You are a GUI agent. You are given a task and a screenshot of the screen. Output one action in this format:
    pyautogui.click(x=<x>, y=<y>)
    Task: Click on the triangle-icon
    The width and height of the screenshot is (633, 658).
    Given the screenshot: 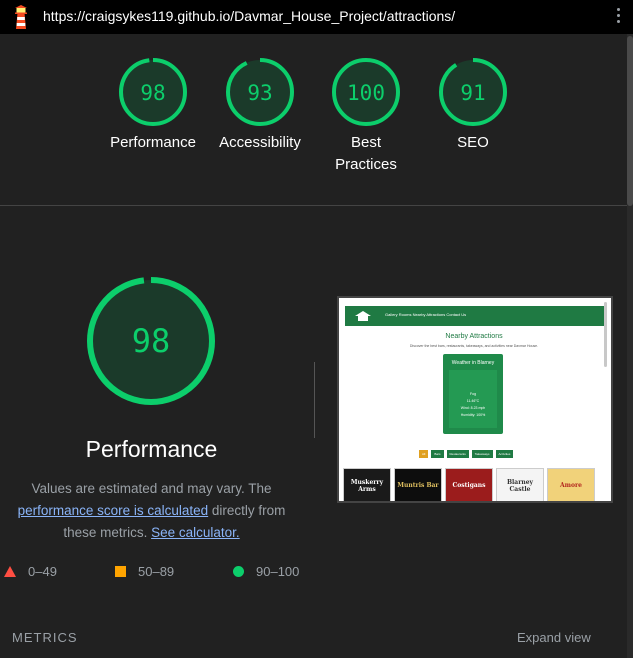 What is the action you would take?
    pyautogui.click(x=10, y=571)
    